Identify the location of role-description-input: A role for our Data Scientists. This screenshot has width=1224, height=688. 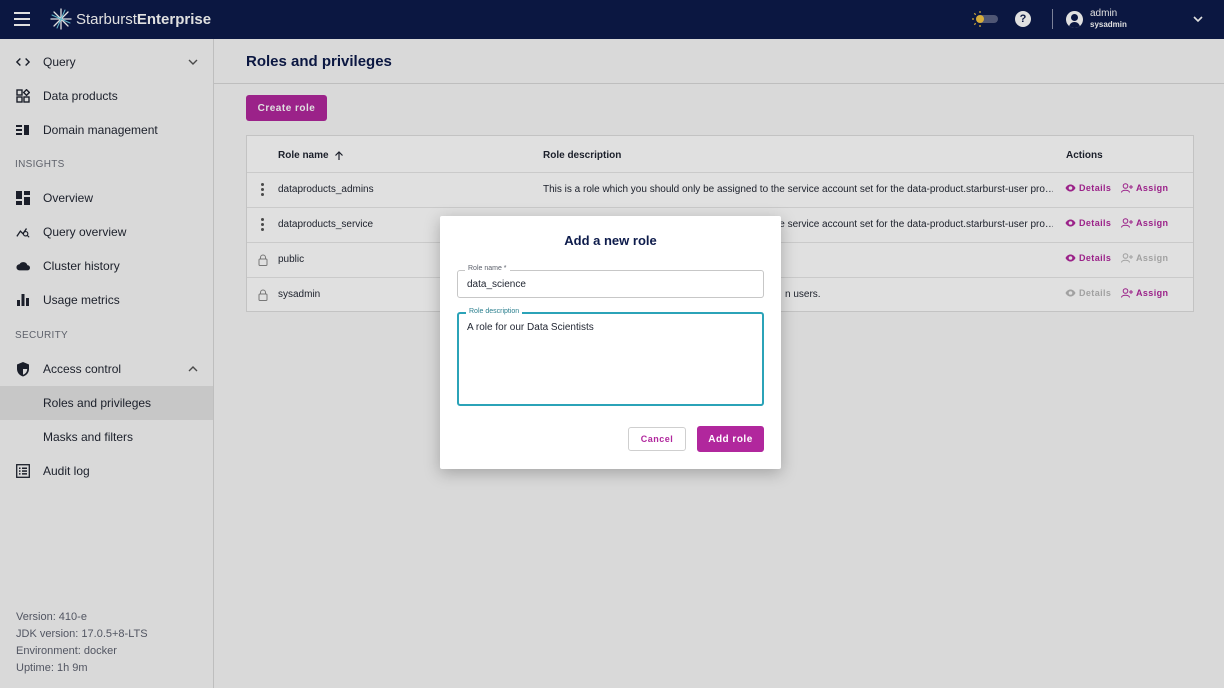
(612, 360).